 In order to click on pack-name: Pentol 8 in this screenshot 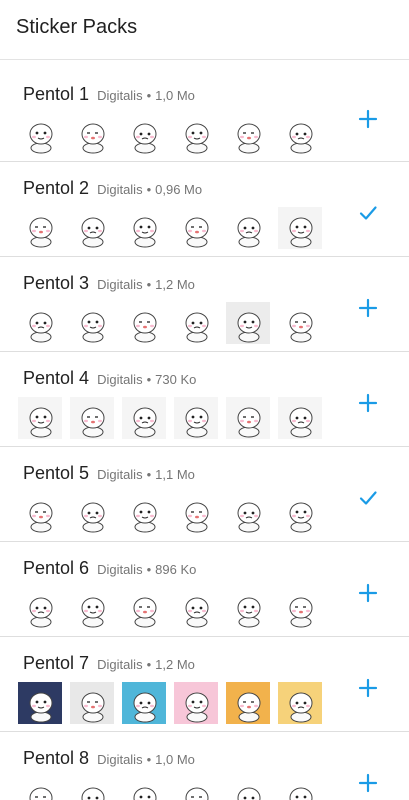, I will do `click(56, 758)`.